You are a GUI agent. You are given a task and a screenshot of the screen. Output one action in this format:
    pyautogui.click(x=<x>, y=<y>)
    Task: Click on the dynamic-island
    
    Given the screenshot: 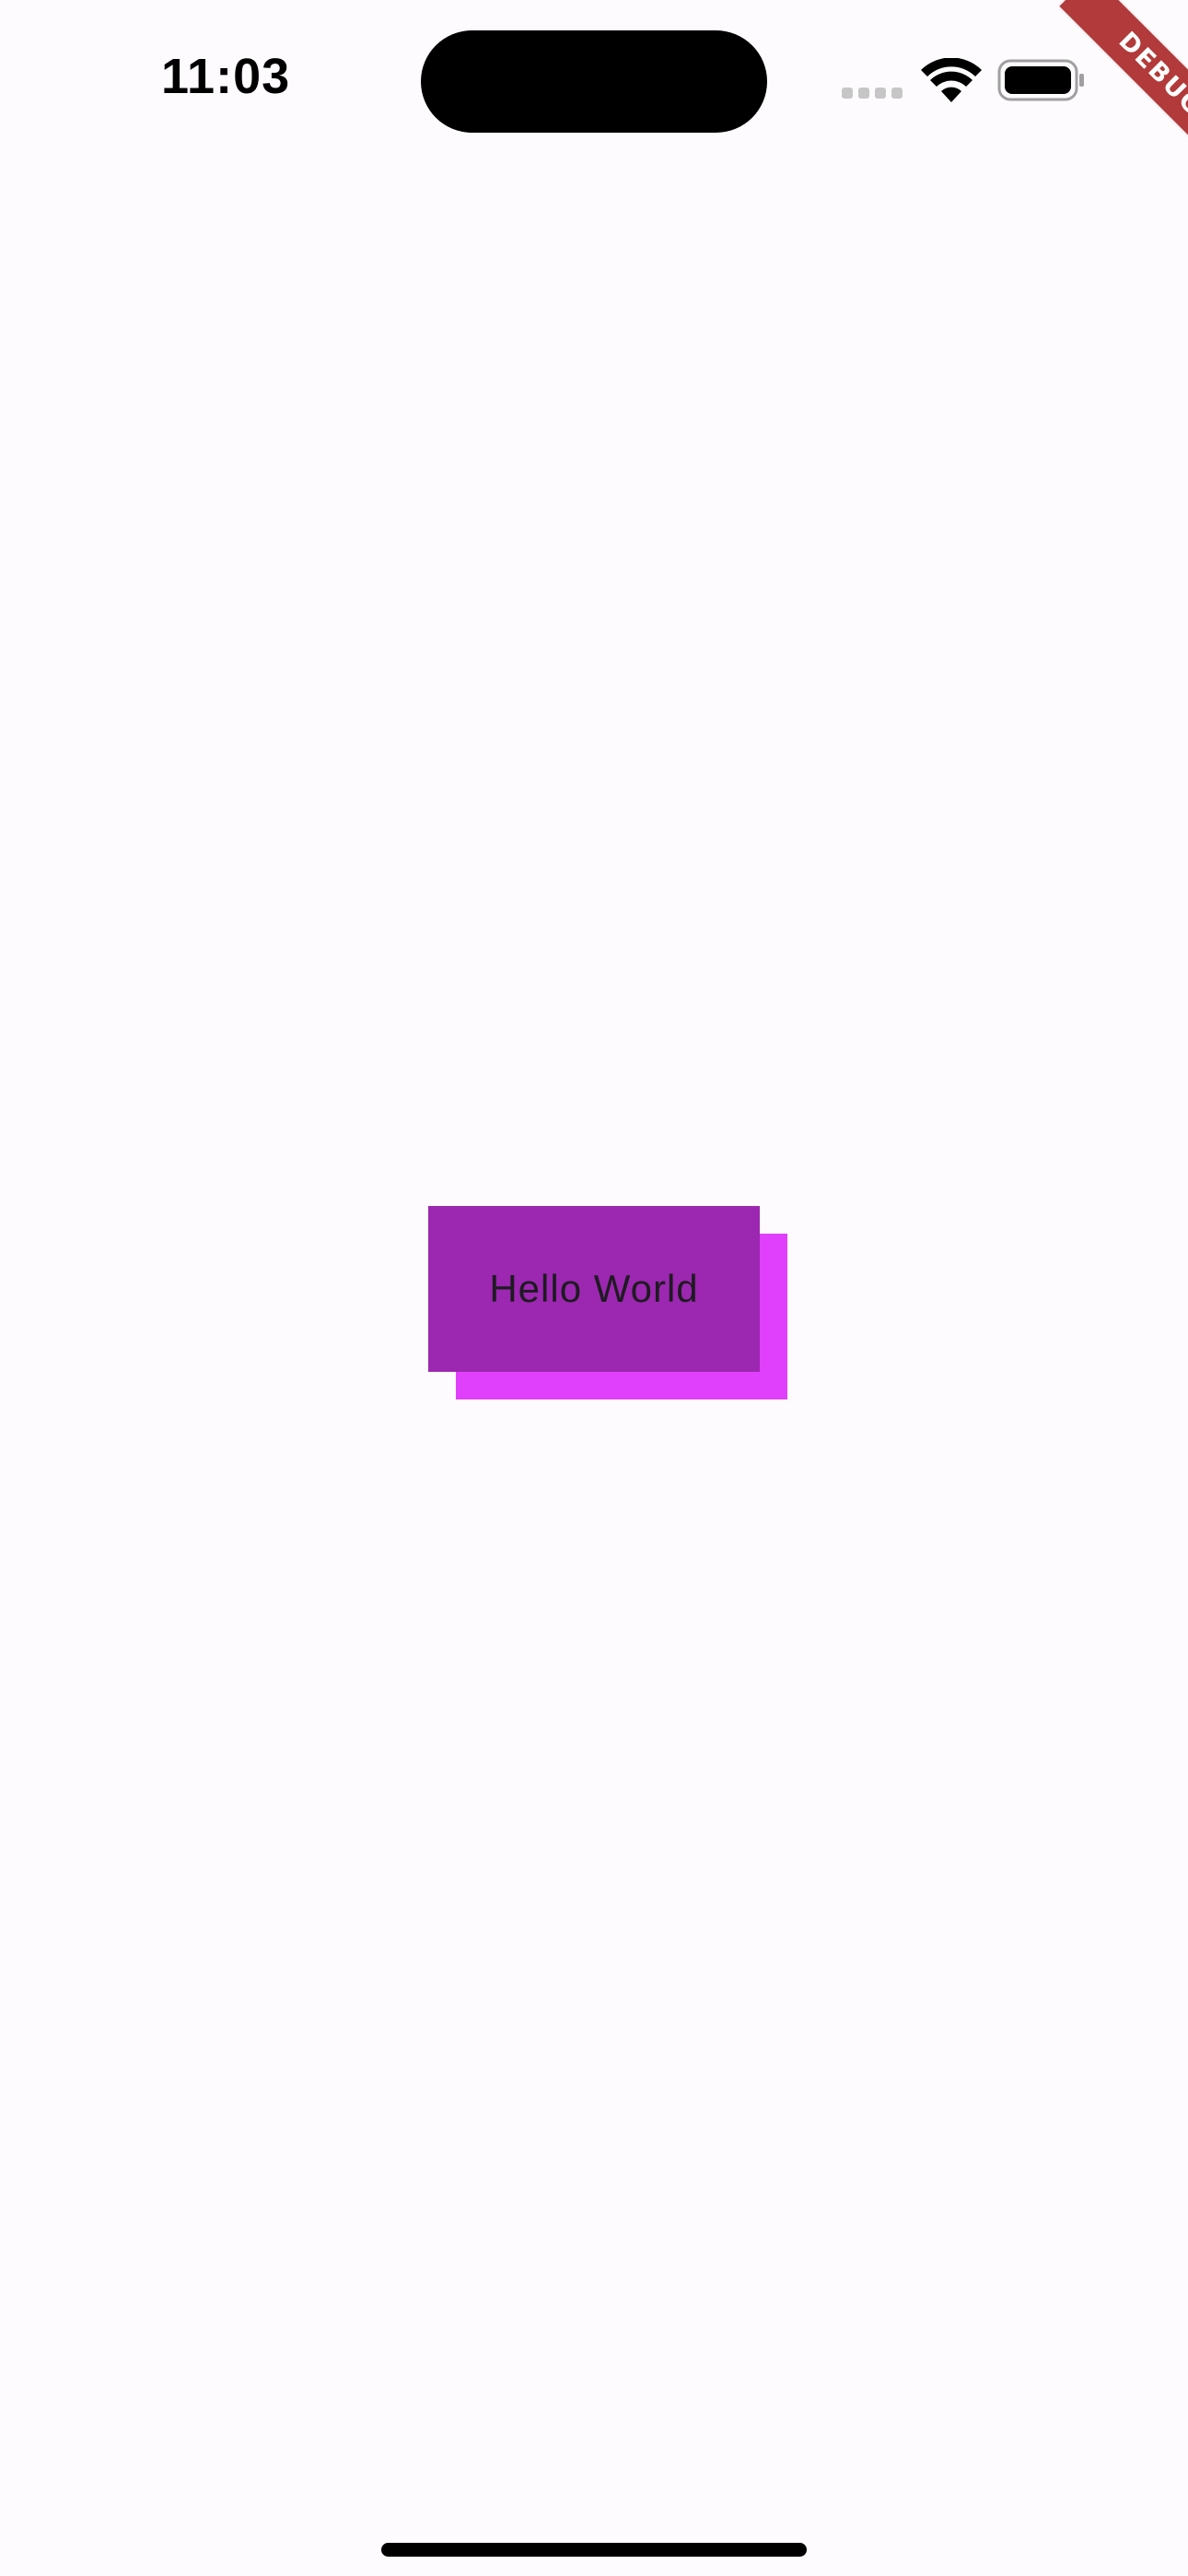 What is the action you would take?
    pyautogui.click(x=594, y=81)
    